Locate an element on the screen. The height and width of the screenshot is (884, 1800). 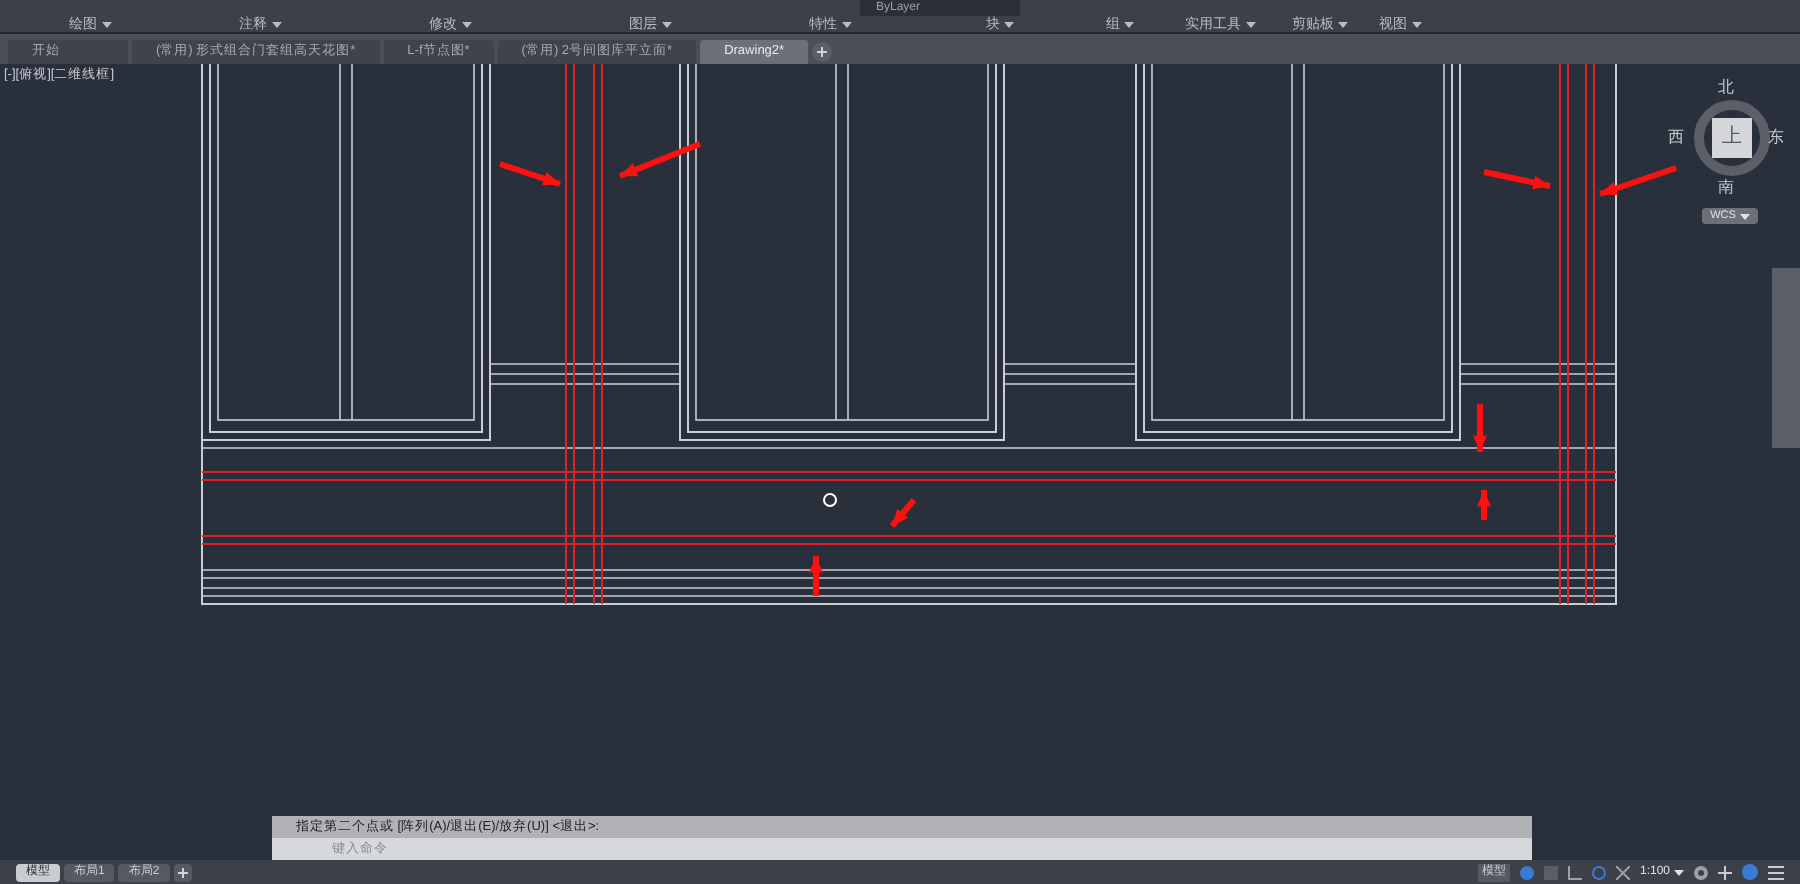
settings-icon is located at coordinates (1701, 872).